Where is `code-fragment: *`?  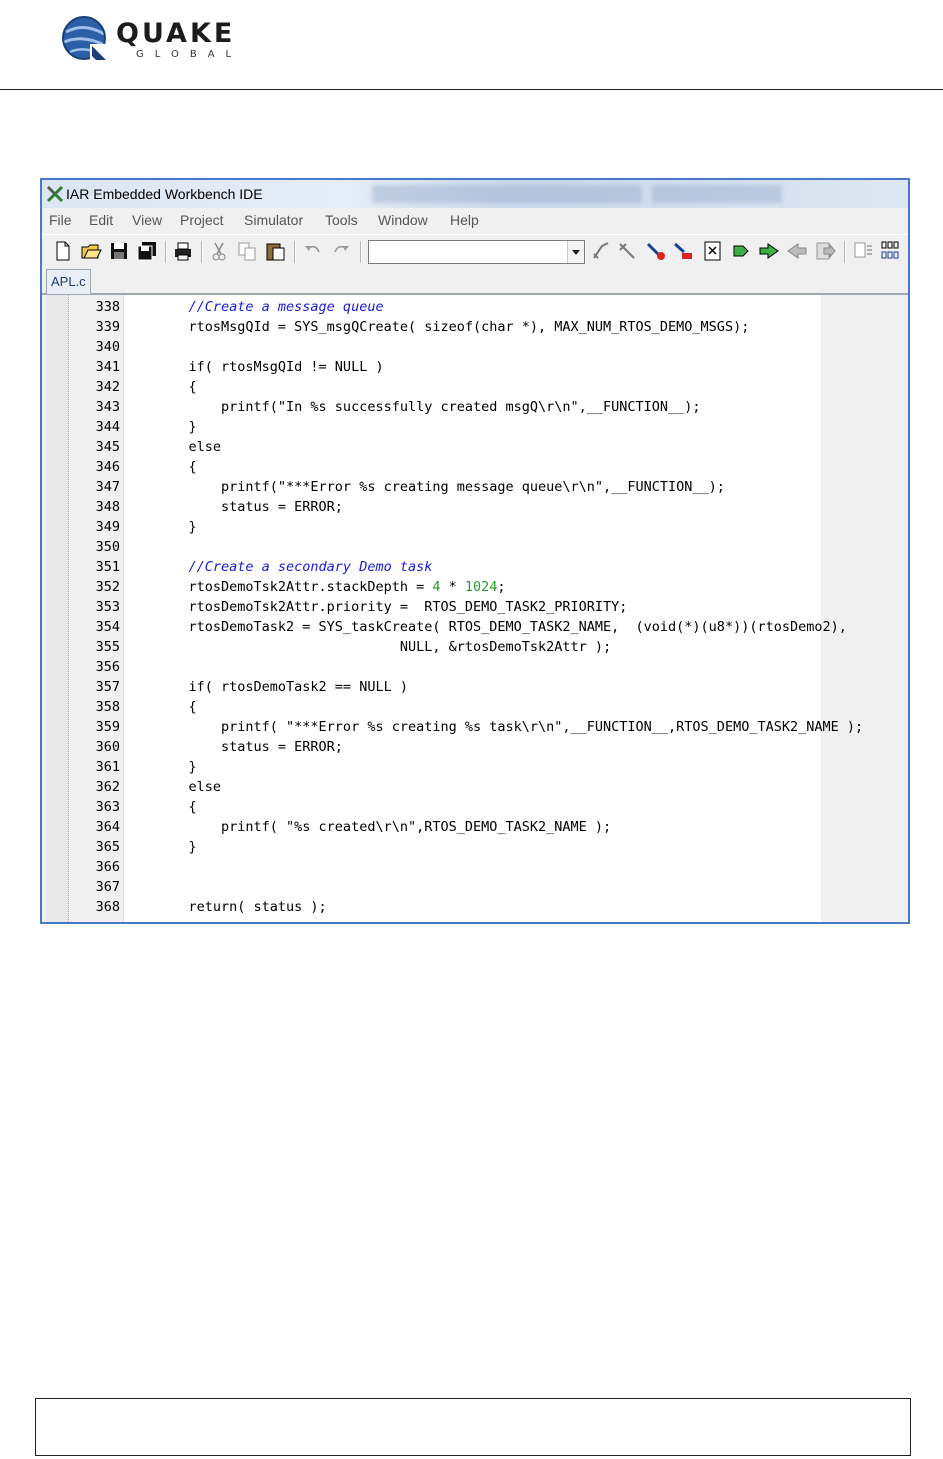
code-fragment: * is located at coordinates (452, 587).